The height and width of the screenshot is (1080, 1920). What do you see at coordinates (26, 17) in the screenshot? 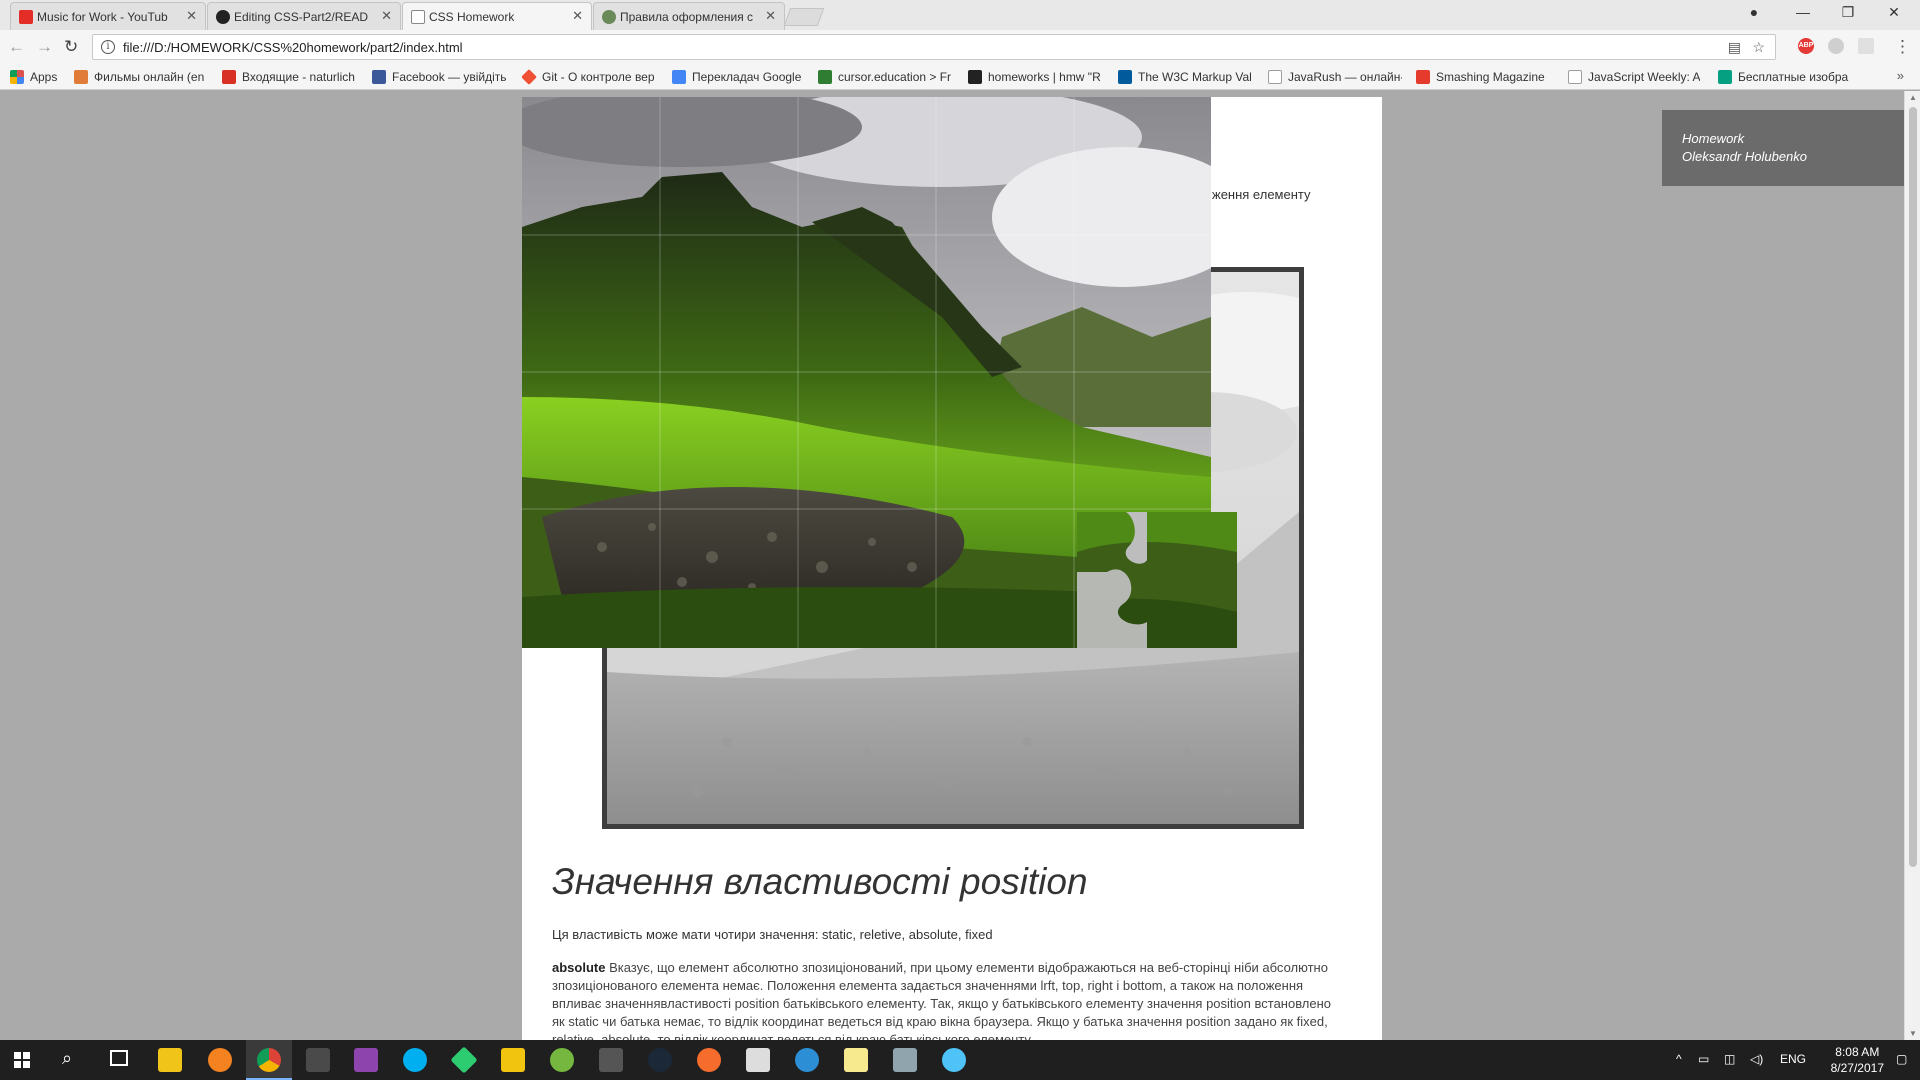
I see `youtube-icon` at bounding box center [26, 17].